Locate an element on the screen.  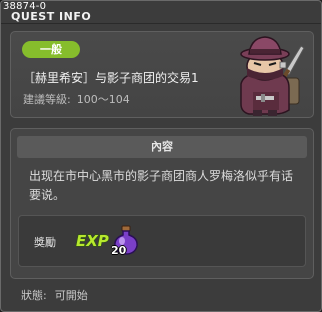
content-section-header: 內容 is located at coordinates (162, 147).